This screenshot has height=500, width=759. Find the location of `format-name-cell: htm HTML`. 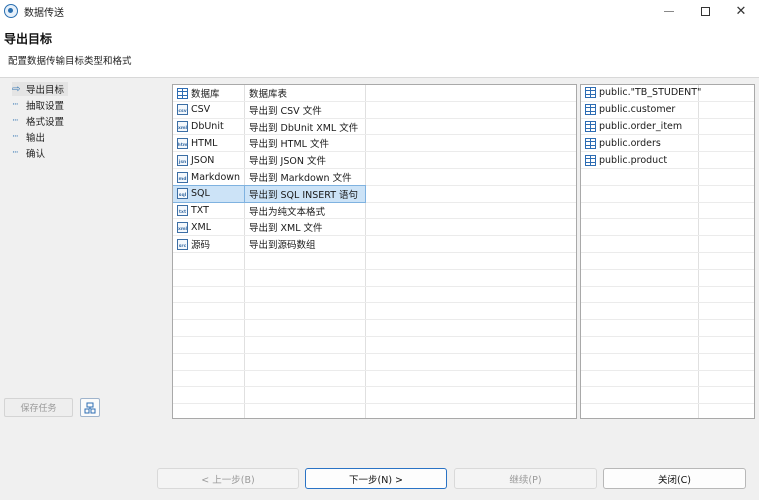

format-name-cell: htm HTML is located at coordinates (208, 143).